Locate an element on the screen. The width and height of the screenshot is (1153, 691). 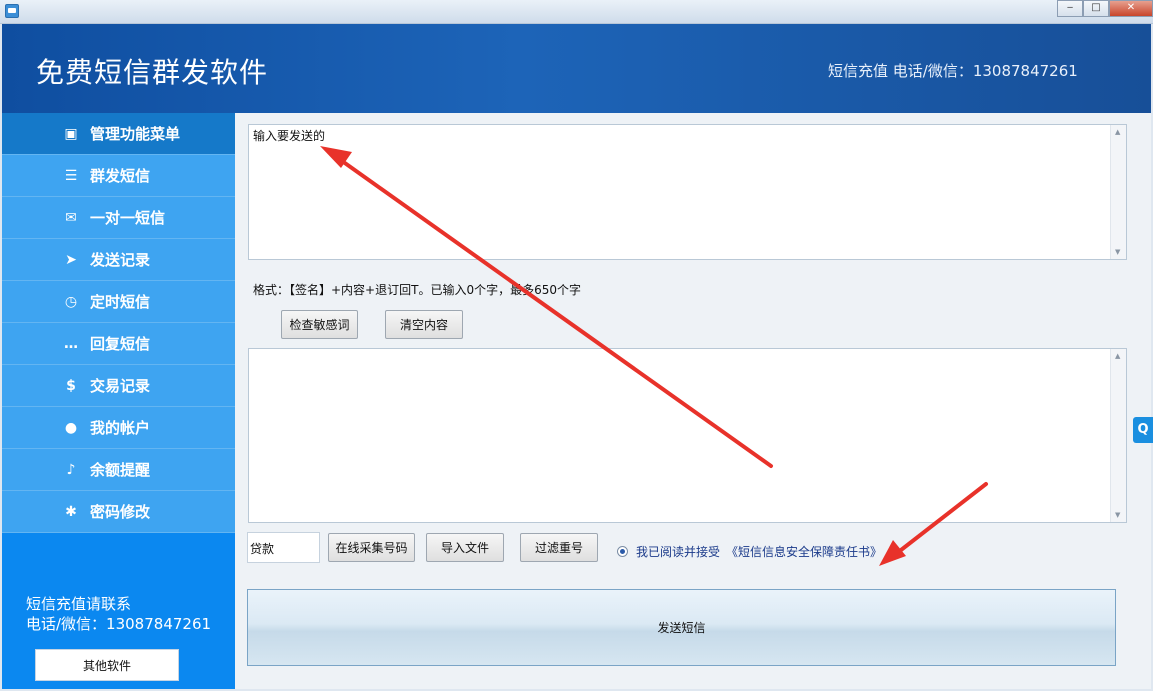
sidebar-contact-line1: 短信充值请联系 is located at coordinates (79, 604).